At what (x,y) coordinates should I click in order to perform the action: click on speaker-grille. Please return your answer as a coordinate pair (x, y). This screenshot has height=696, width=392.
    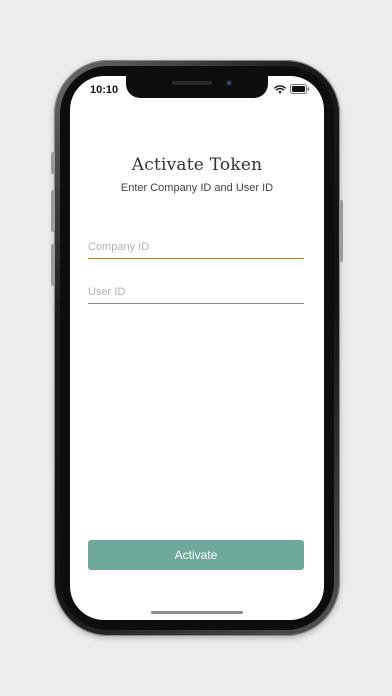
    Looking at the image, I should click on (192, 83).